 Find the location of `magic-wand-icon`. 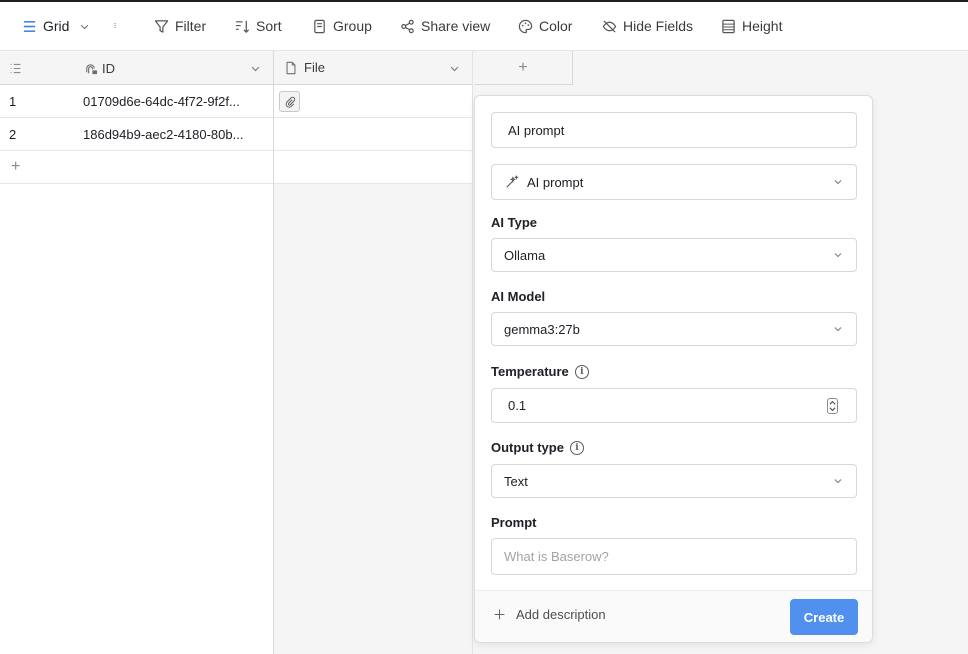

magic-wand-icon is located at coordinates (512, 181).